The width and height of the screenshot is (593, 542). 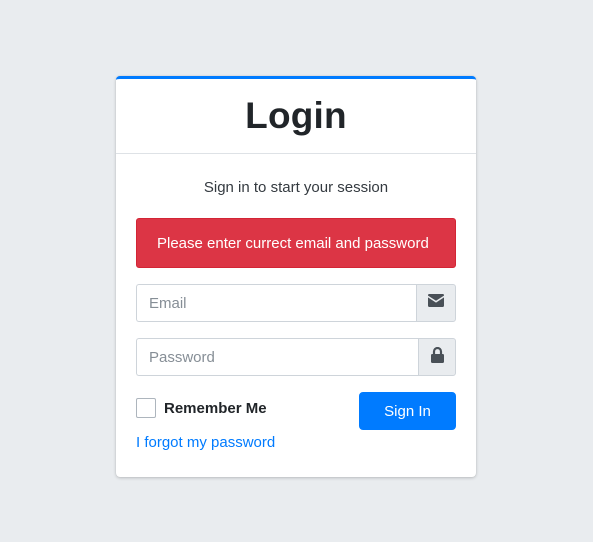 I want to click on sign-in-button: Sign In, so click(x=407, y=411).